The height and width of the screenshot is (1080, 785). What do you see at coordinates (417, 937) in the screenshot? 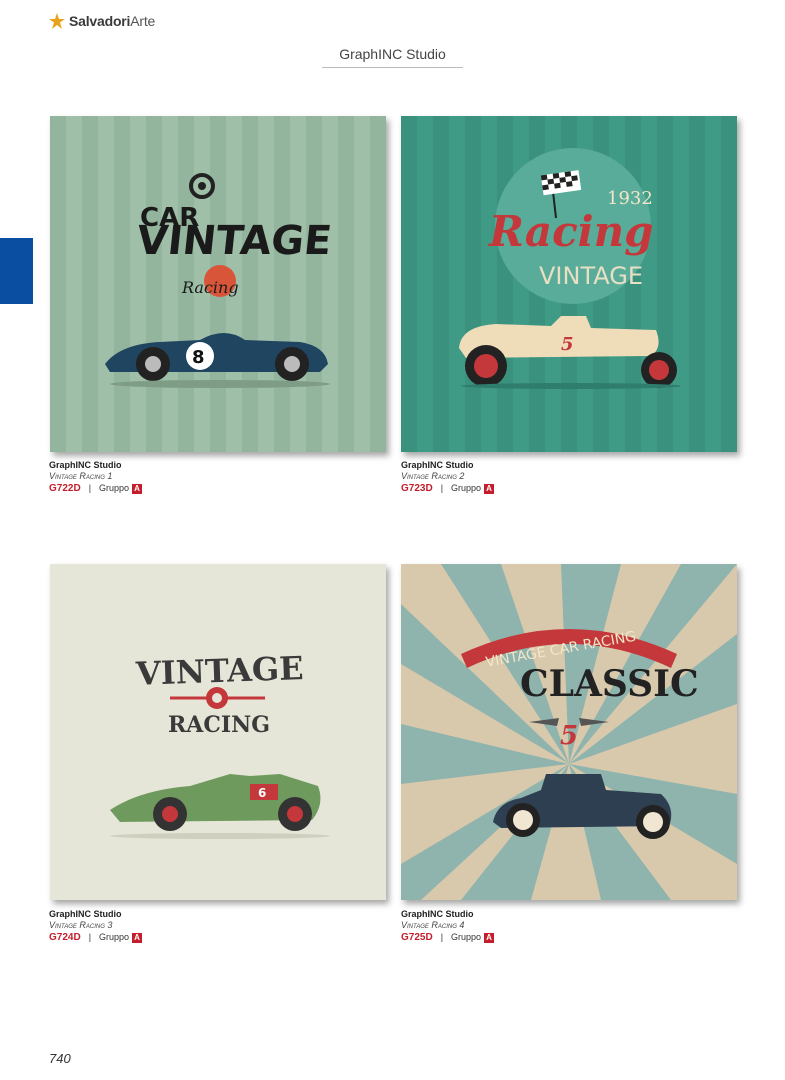
I see `product-code: G725D` at bounding box center [417, 937].